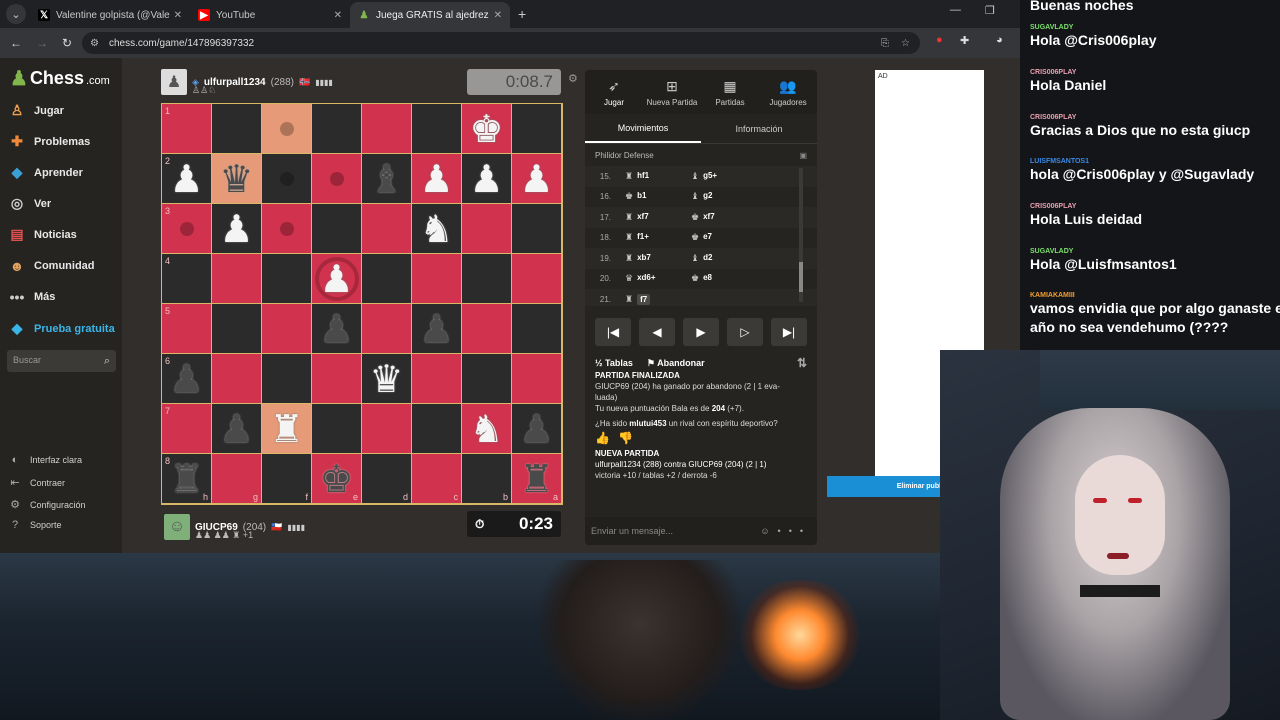  I want to click on chess-logo: ♟ Chess .com, so click(60, 78).